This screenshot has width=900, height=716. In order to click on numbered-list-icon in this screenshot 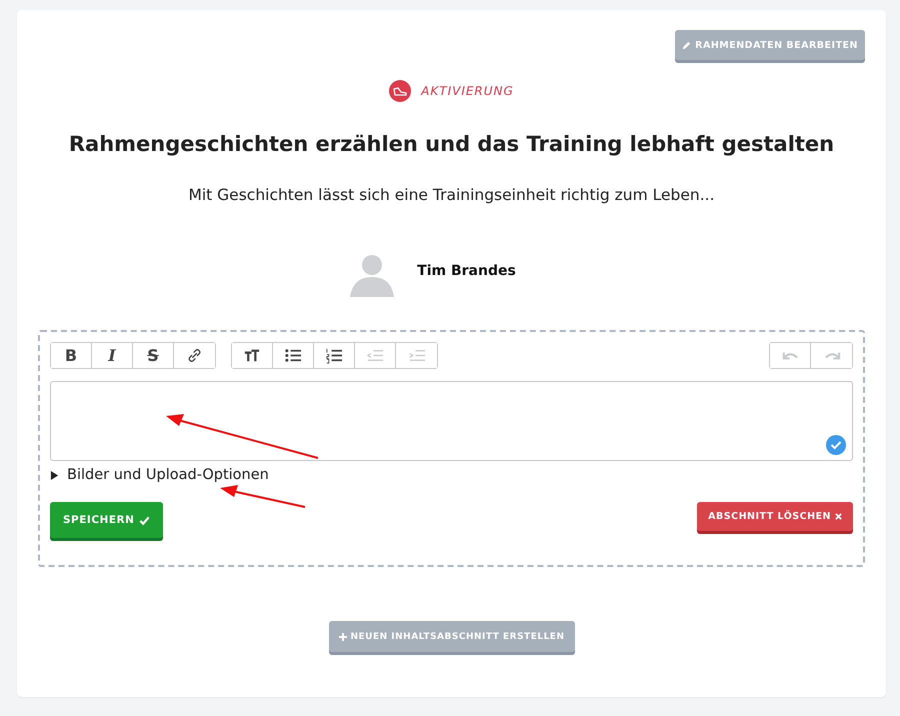, I will do `click(334, 355)`.